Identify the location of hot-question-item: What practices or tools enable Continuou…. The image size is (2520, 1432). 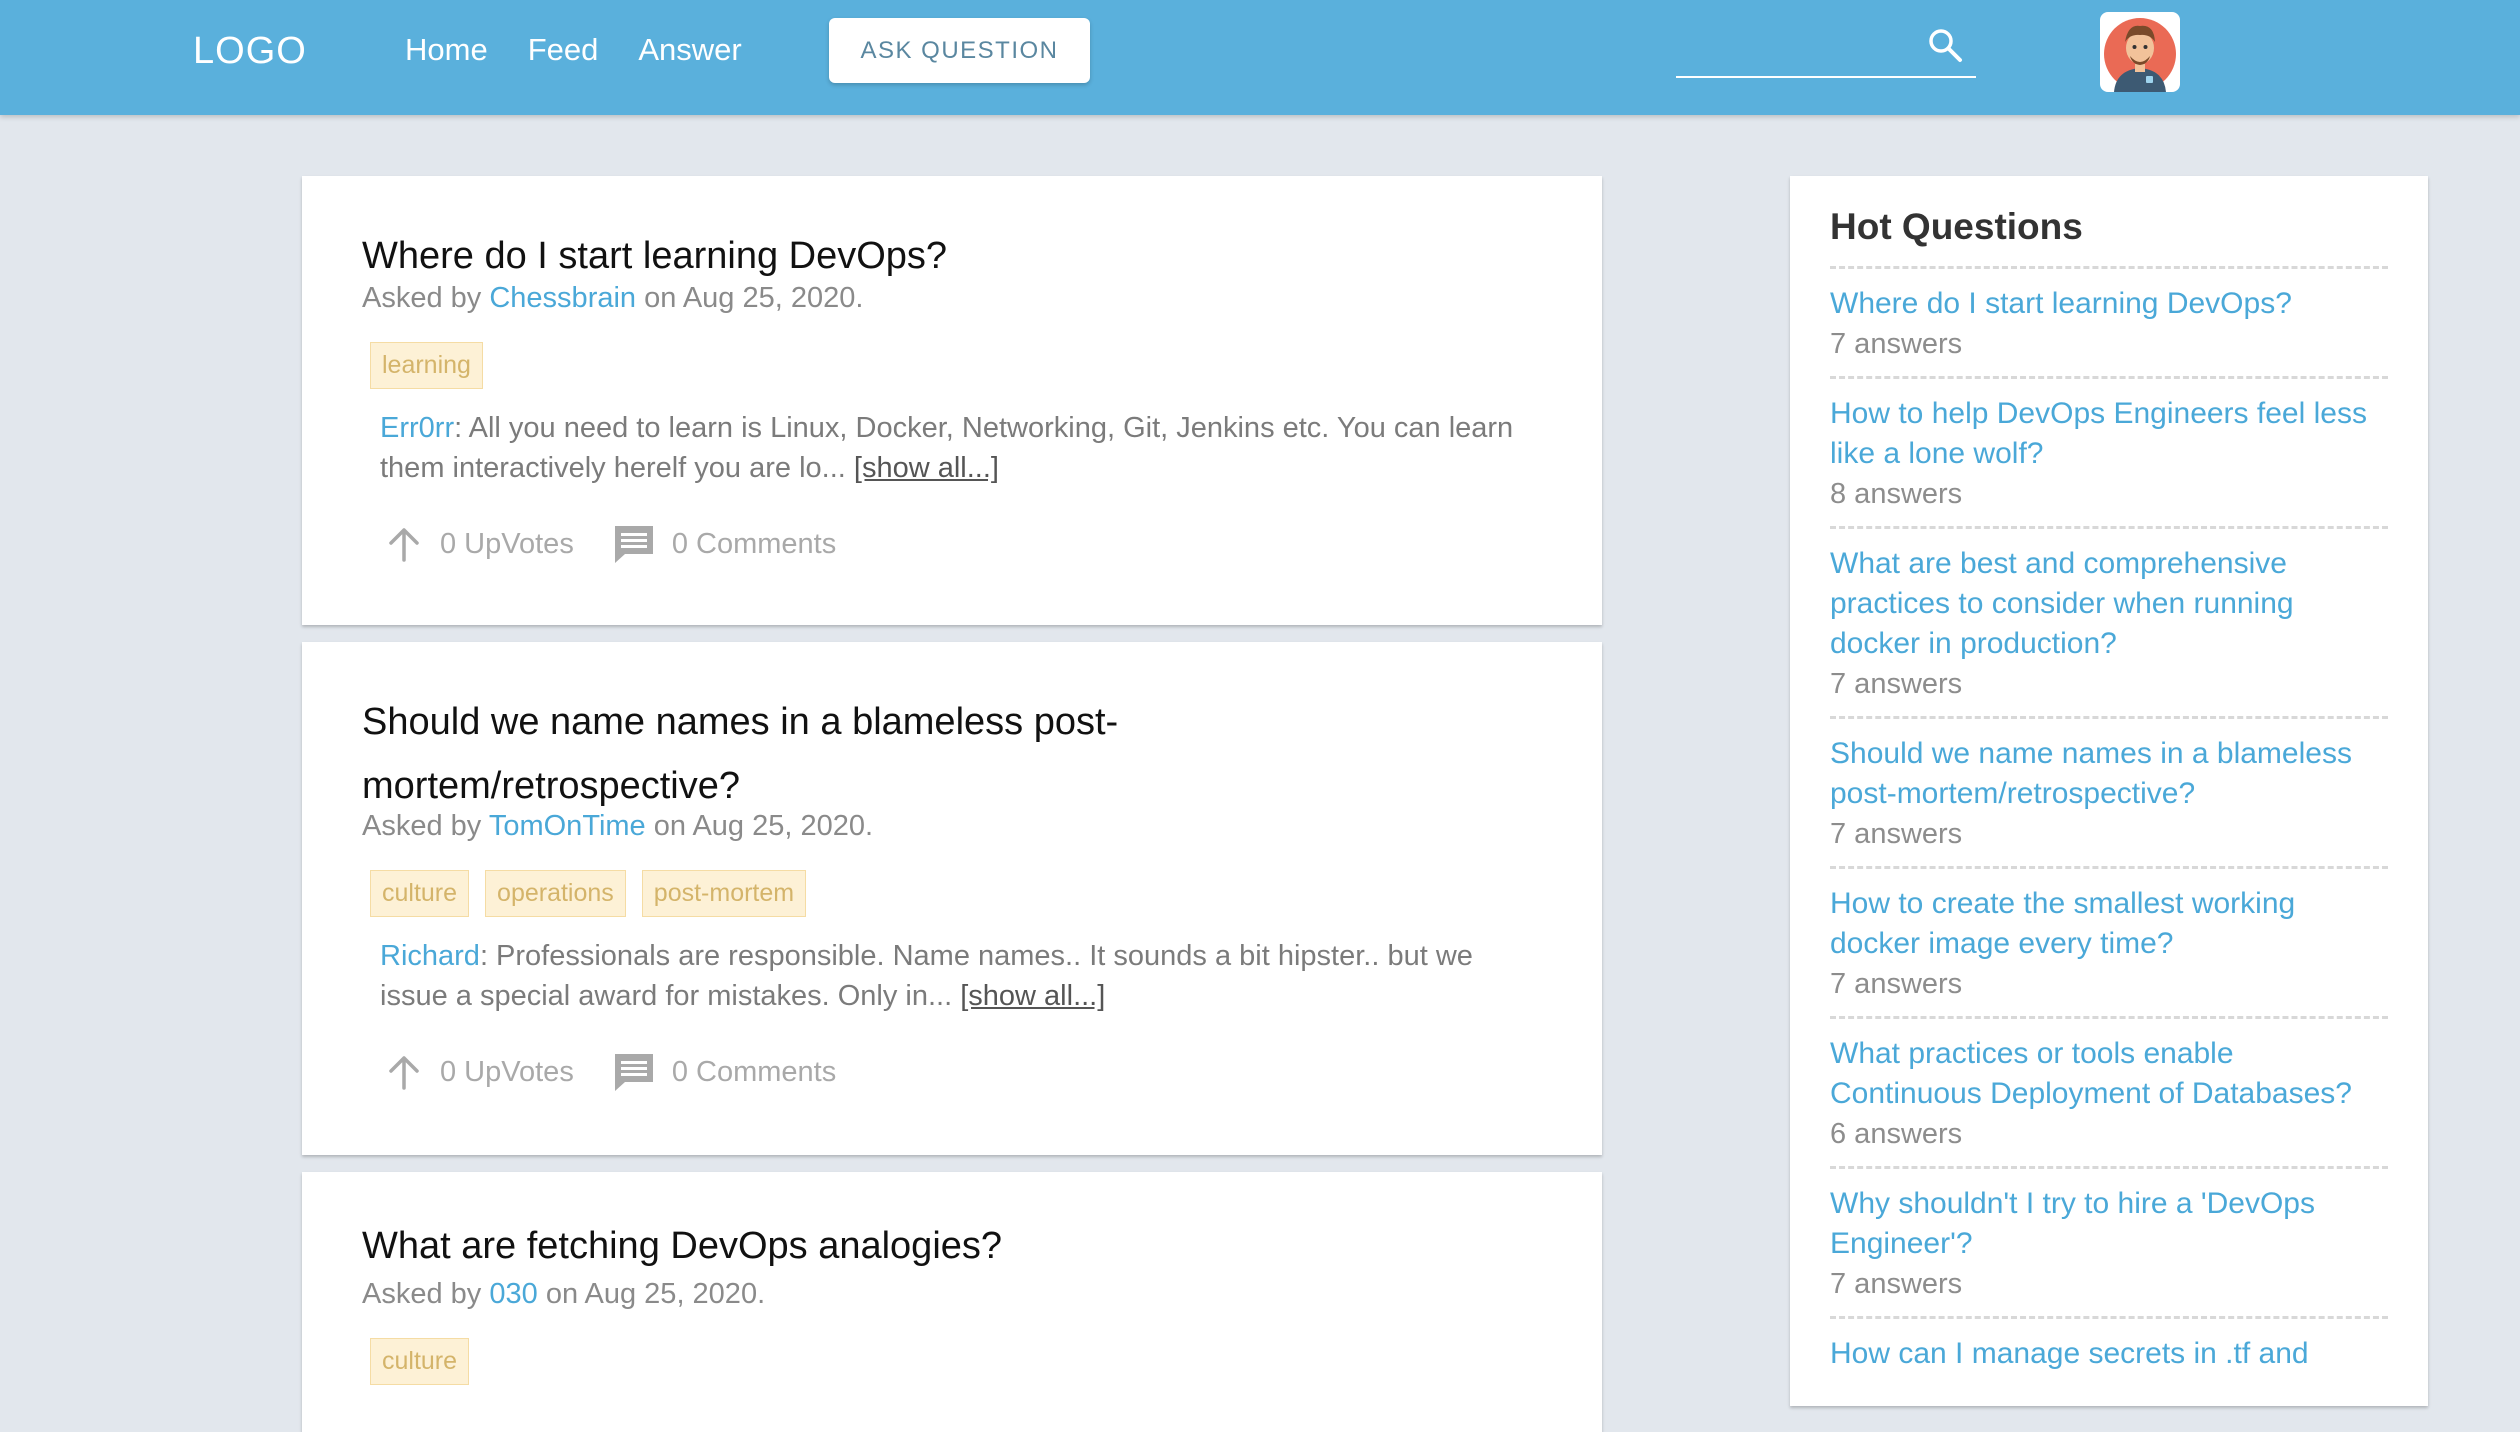
(2109, 1091).